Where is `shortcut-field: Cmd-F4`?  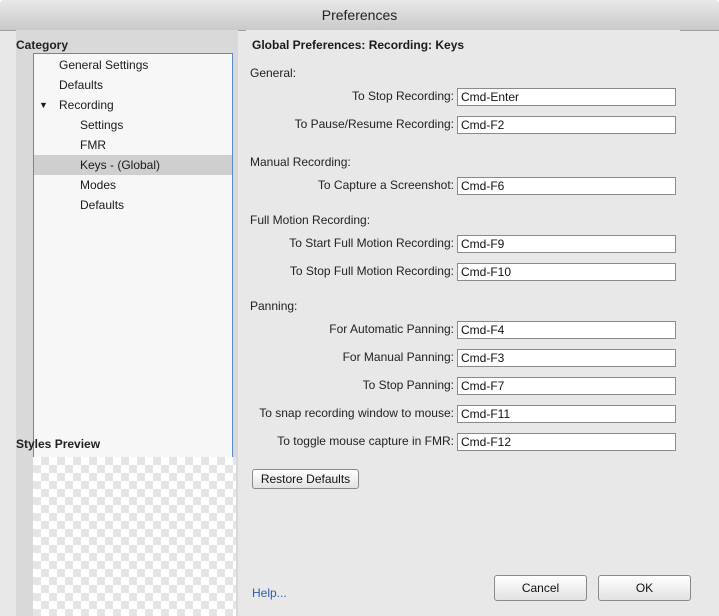 shortcut-field: Cmd-F4 is located at coordinates (566, 330).